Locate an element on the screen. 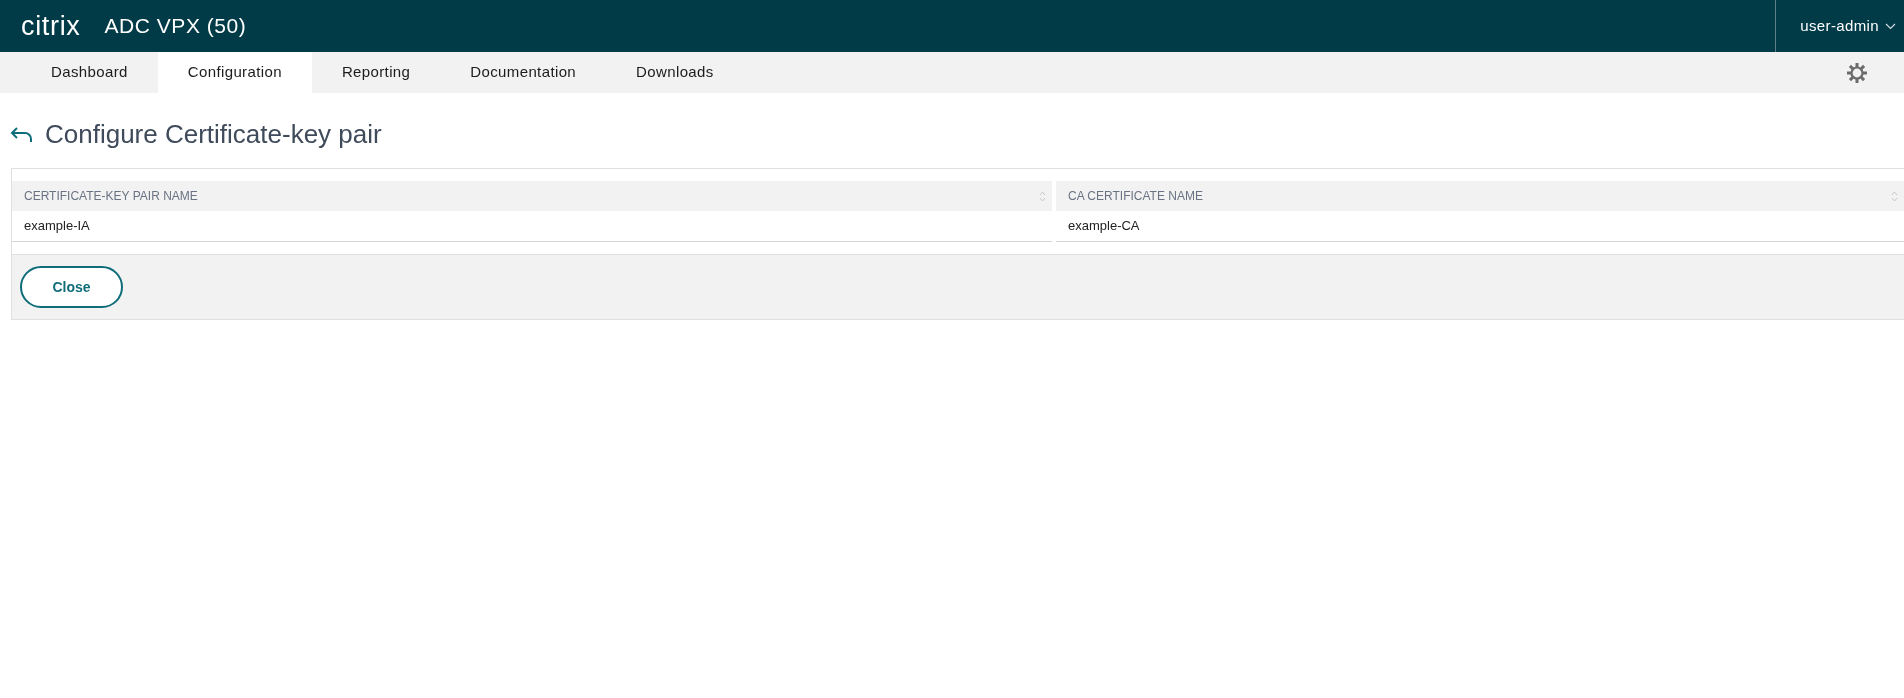  close-button: Close is located at coordinates (71, 287).